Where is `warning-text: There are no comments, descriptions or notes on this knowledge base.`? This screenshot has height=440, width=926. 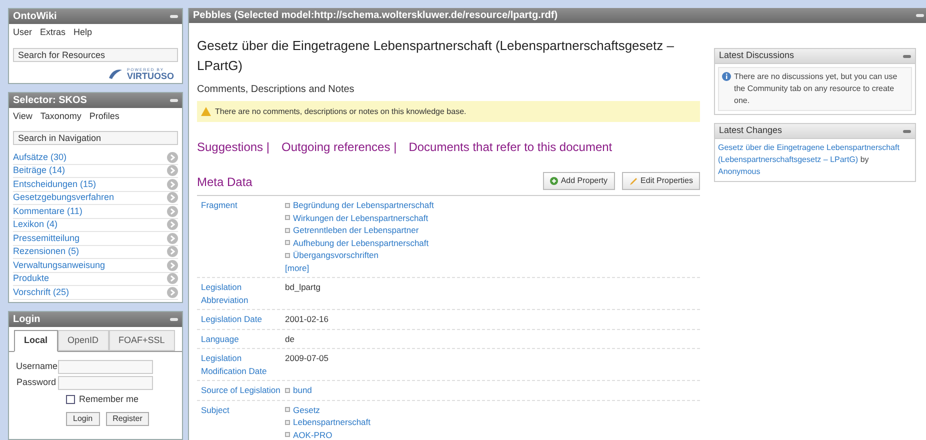
warning-text: There are no comments, descriptions or notes on this knowledge base. is located at coordinates (340, 112).